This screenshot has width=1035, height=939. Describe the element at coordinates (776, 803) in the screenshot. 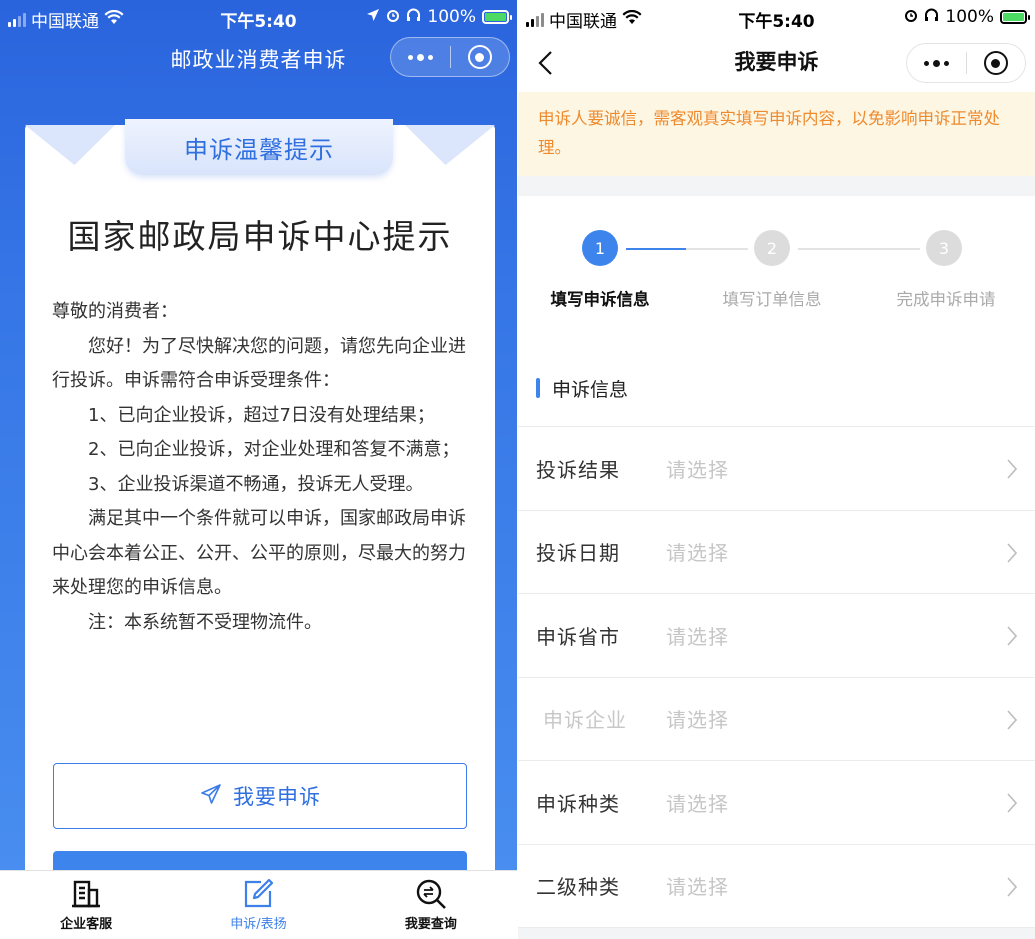

I see `field-complaint-type: 申诉种类 请选择` at that location.